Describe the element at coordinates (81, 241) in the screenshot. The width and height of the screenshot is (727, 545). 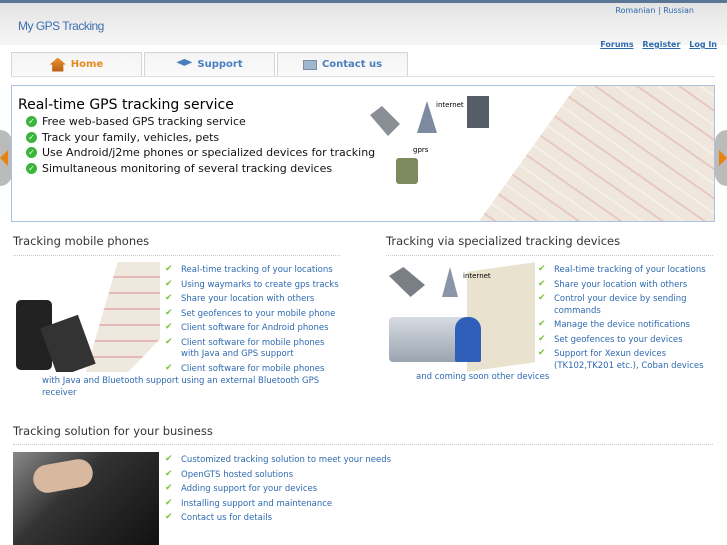
I see `mobile-section-title: Tracking mobile phones` at that location.